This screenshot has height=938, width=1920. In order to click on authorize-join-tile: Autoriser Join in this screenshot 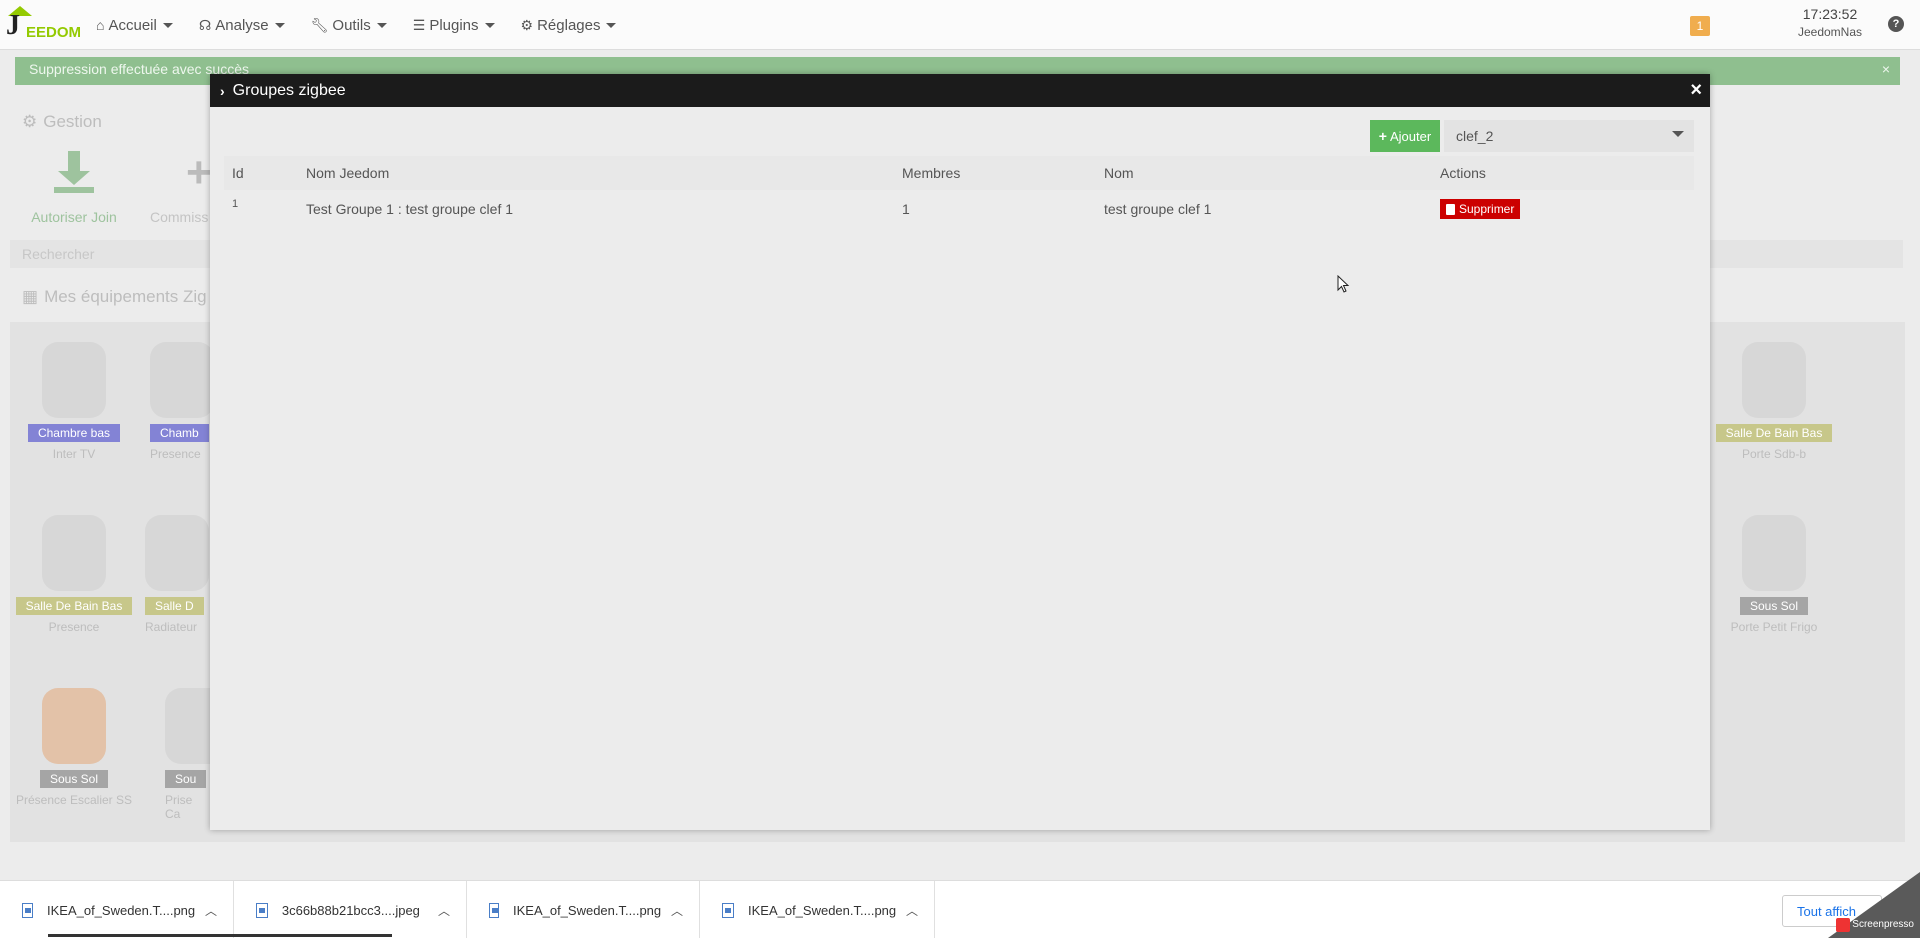, I will do `click(74, 188)`.